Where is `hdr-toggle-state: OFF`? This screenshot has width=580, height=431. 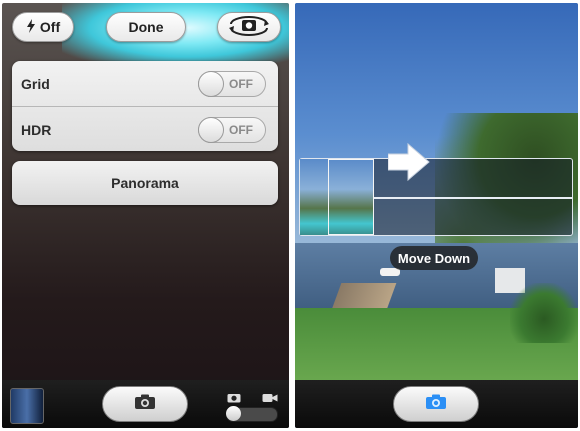
hdr-toggle-state: OFF is located at coordinates (241, 130).